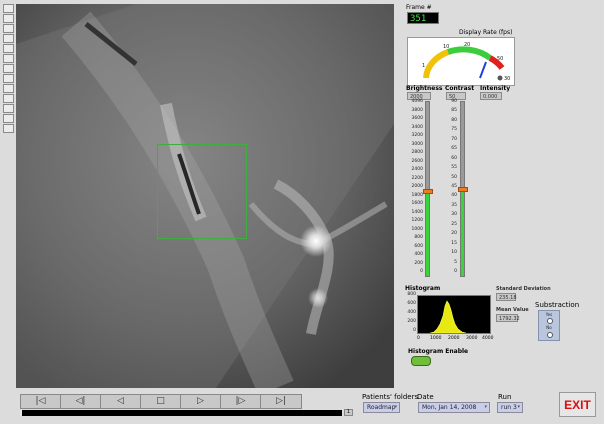 Image resolution: width=604 pixels, height=424 pixels. I want to click on contrast-tick-label: 85, so click(454, 111).